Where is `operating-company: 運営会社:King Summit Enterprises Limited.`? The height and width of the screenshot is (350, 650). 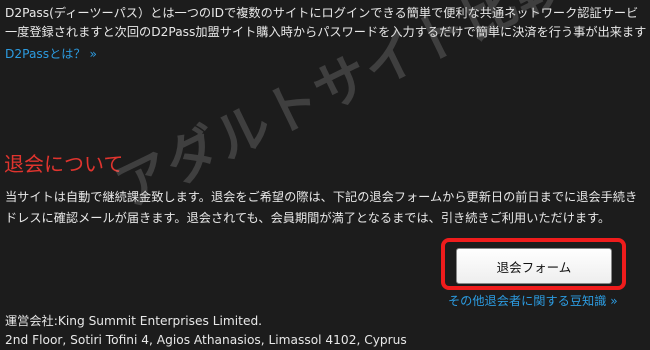
operating-company: 運営会社:King Summit Enterprises Limited. is located at coordinates (134, 321).